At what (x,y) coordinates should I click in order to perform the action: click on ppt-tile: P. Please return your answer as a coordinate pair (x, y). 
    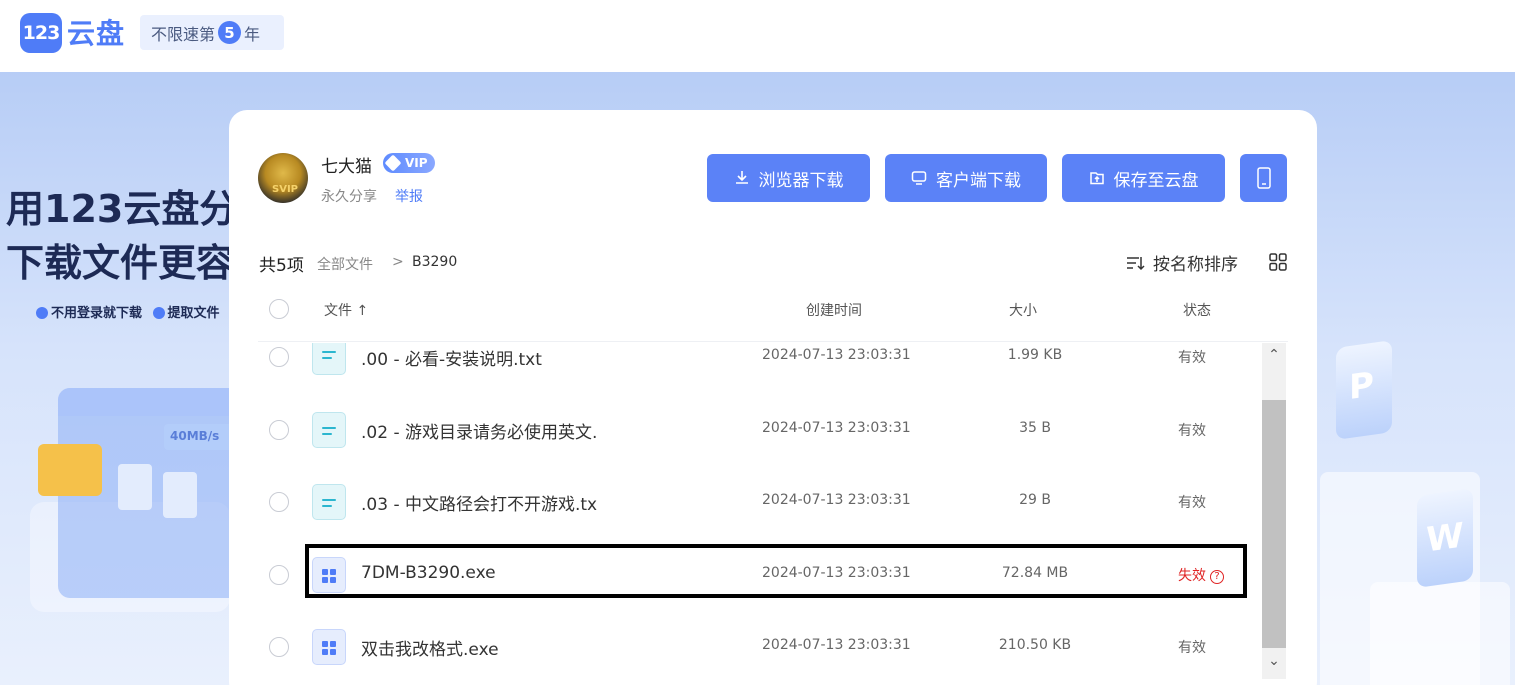
    Looking at the image, I should click on (1364, 390).